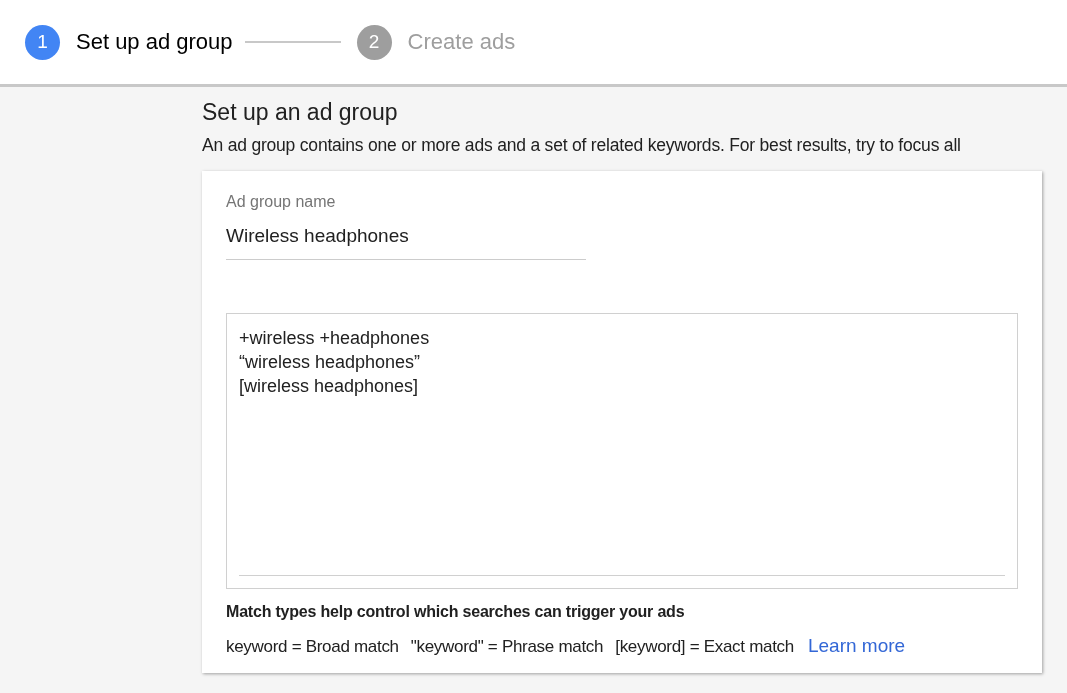 The image size is (1067, 693). Describe the element at coordinates (154, 42) in the screenshot. I see `step-label: Set up ad group` at that location.